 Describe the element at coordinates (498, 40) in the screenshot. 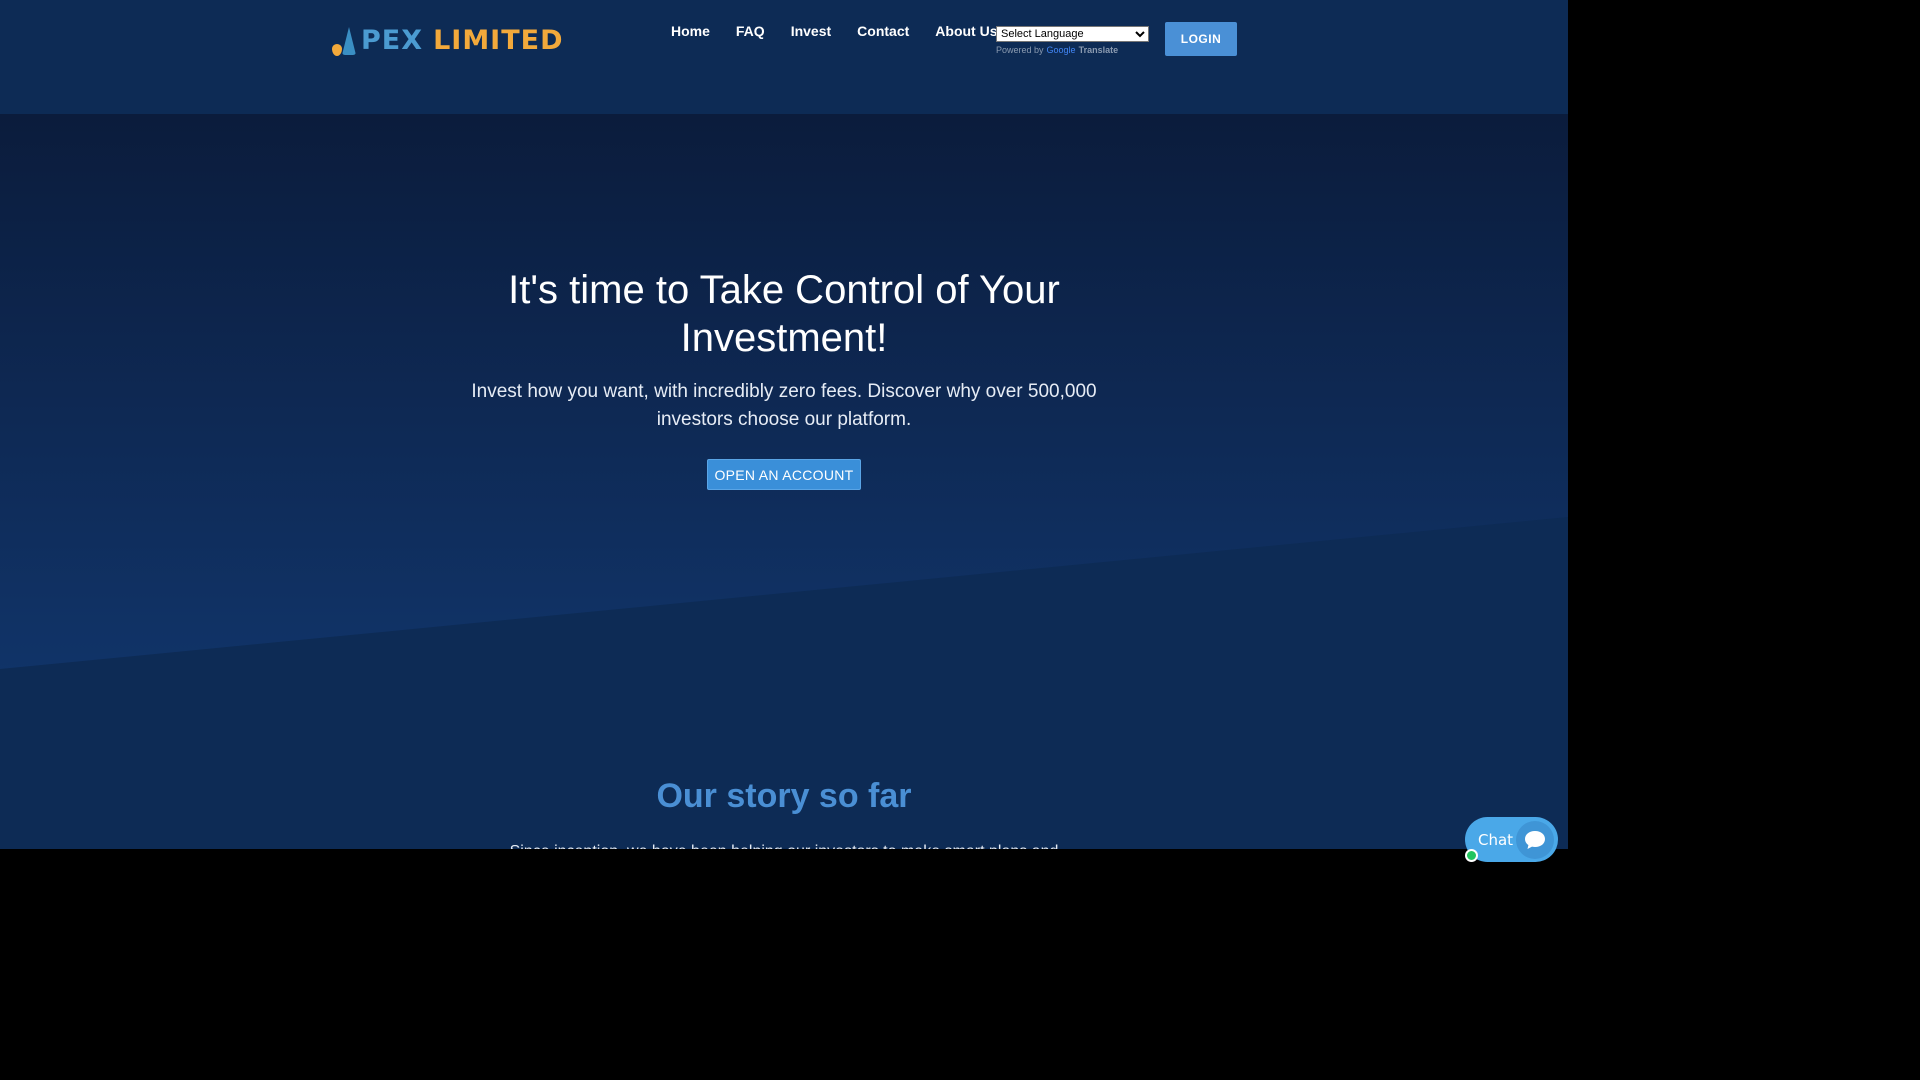

I see `logo-text-limited: LIMITED` at that location.